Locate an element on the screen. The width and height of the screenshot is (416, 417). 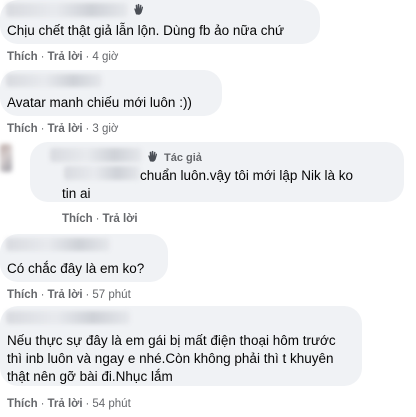
comment-actions: Thích · Trả lời · 54 phút is located at coordinates (69, 404).